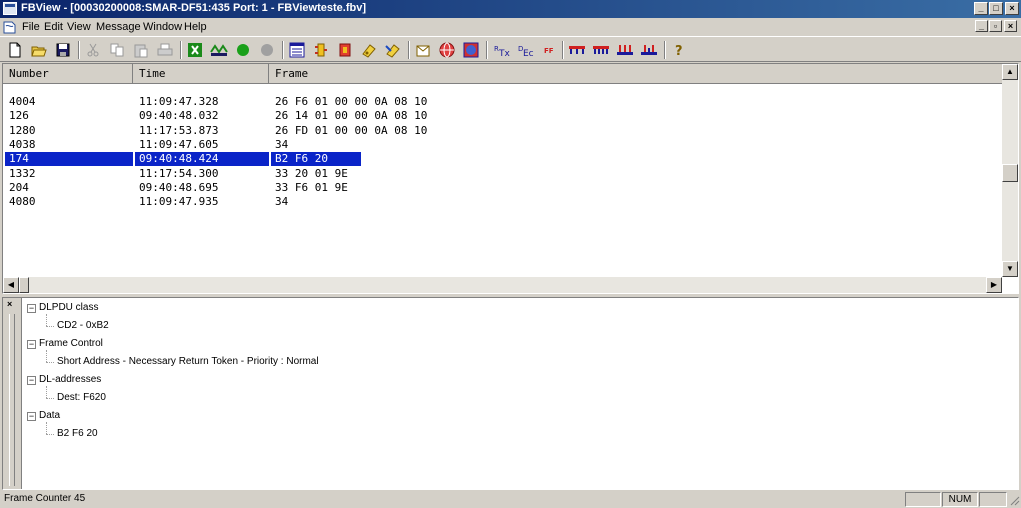 Image resolution: width=1021 pixels, height=508 pixels. I want to click on minimize-button: _, so click(981, 8).